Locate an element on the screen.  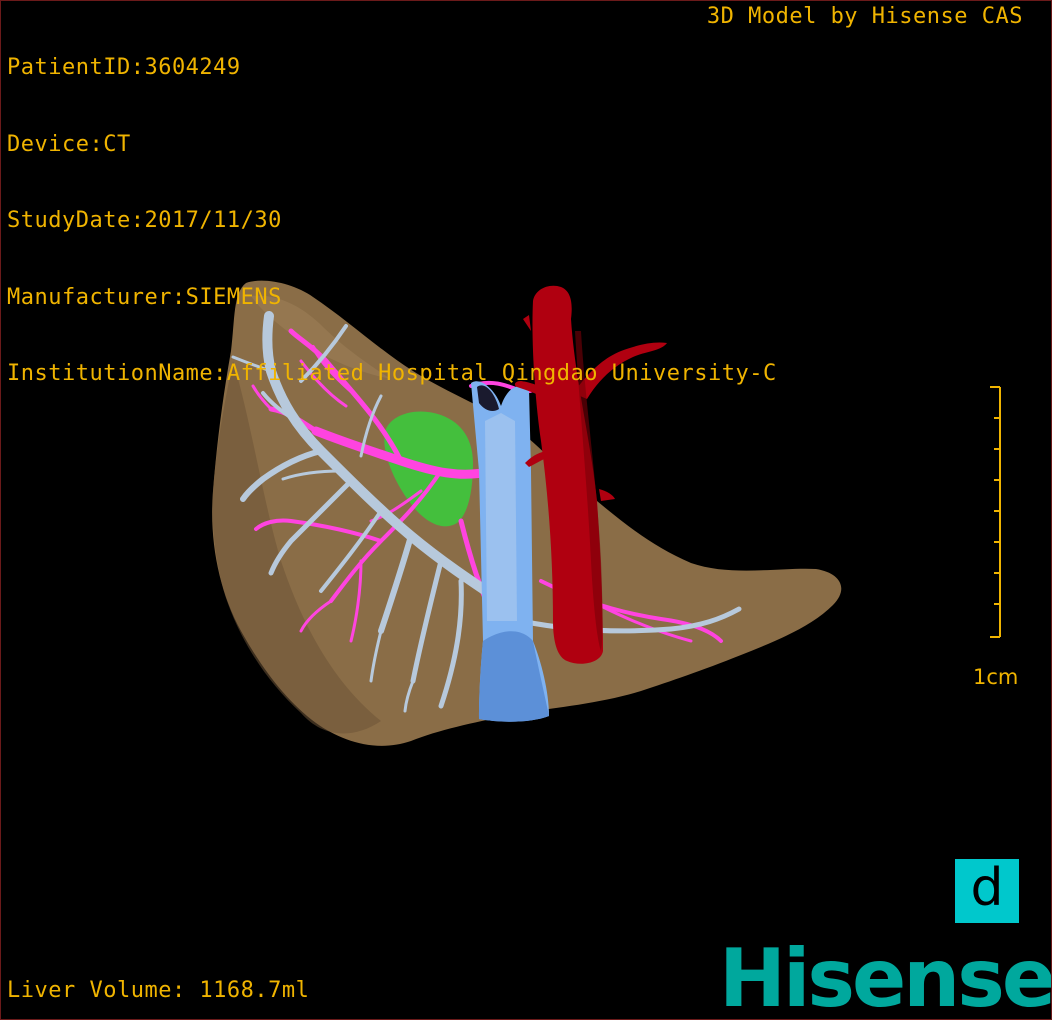
liver-volume: Liver Volume: 1168.7ml is located at coordinates (158, 990).